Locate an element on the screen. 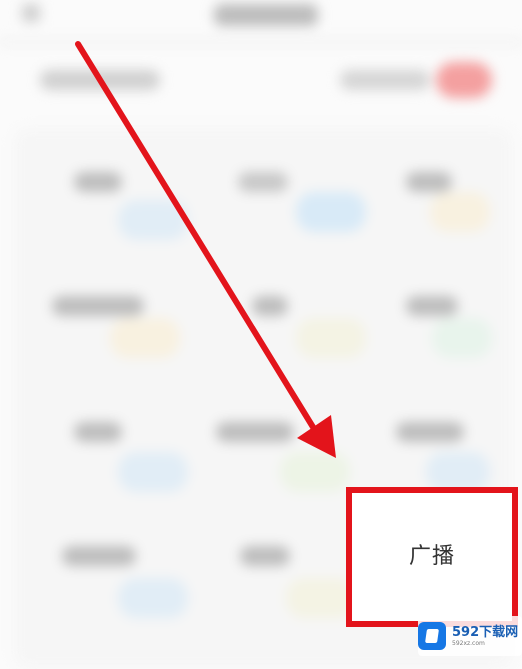  arrow-head is located at coordinates (316, 436).